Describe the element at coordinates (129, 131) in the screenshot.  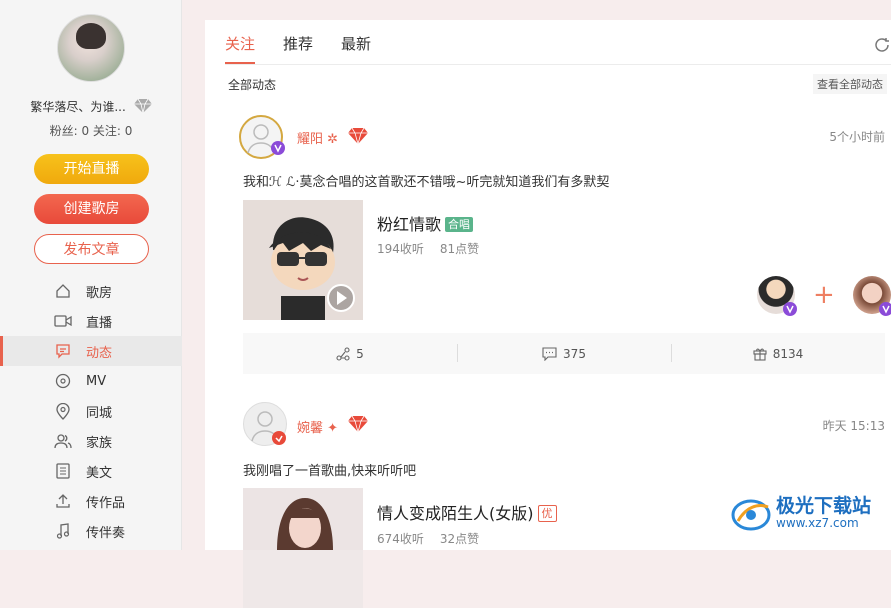
I see `follow-count: 0` at that location.